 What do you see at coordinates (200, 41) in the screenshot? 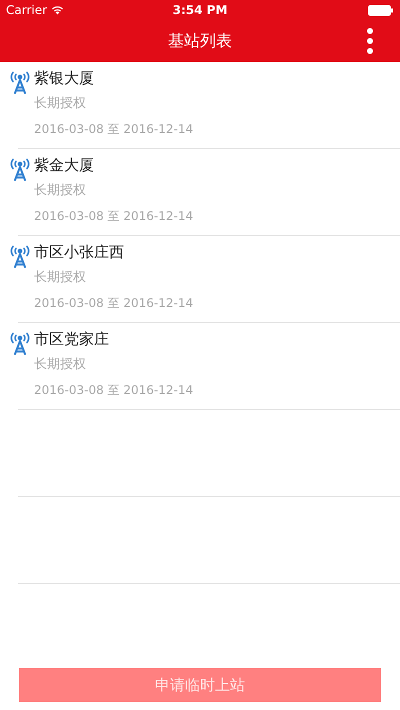
I see `page-title: 基站列表` at bounding box center [200, 41].